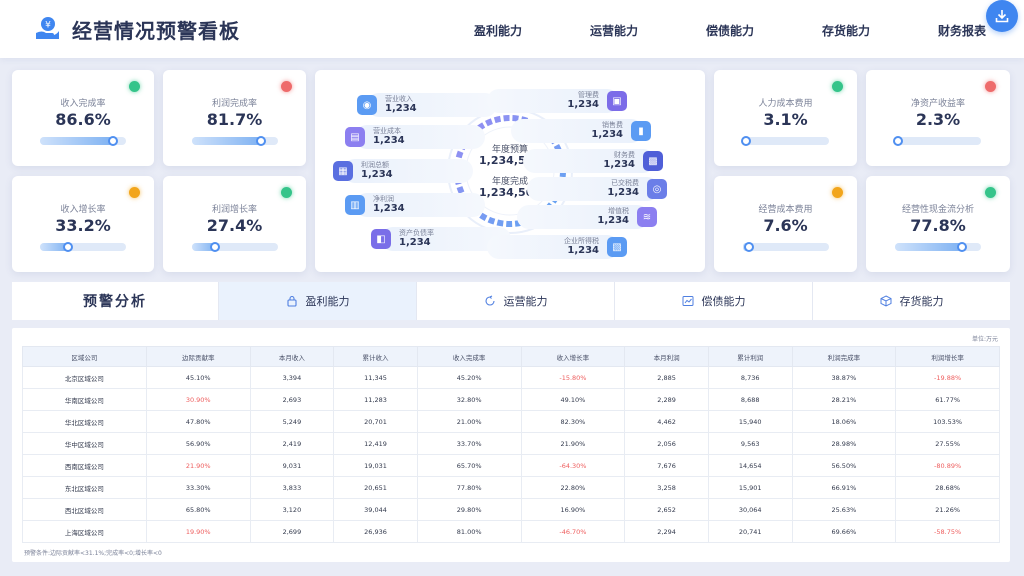  I want to click on center-item-right: 企业所得税 1,234 ▧, so click(562, 247).